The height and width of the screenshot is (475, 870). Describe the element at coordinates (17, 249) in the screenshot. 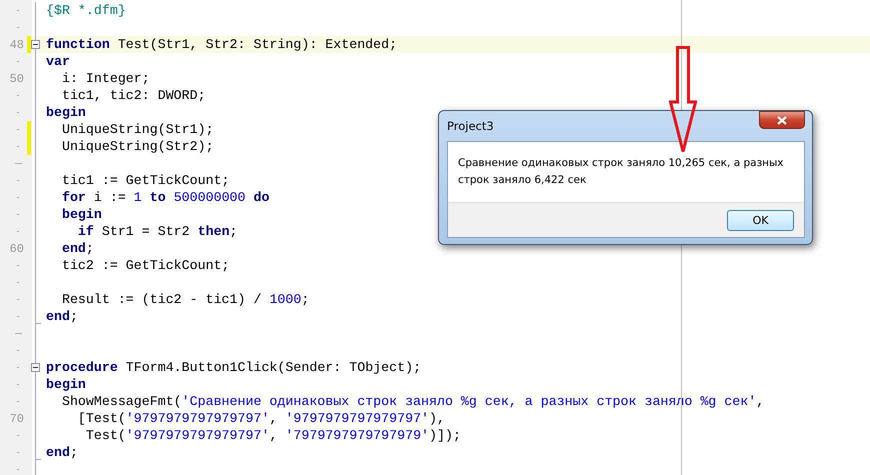

I see `line-number: 60` at that location.